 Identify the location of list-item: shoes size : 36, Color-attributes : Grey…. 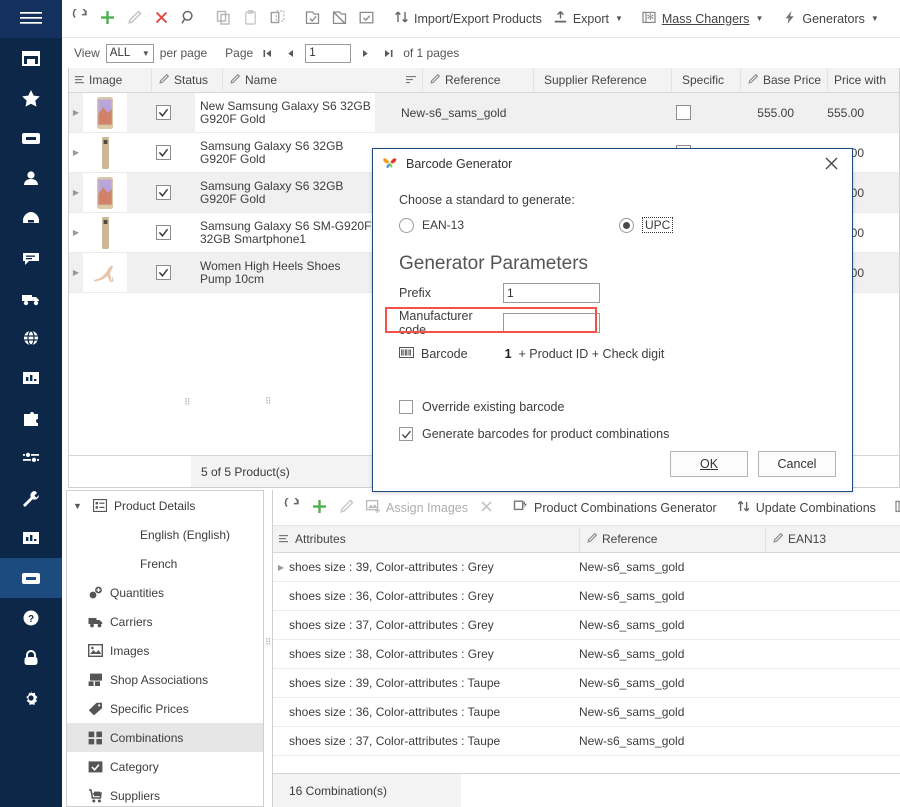
(586, 596).